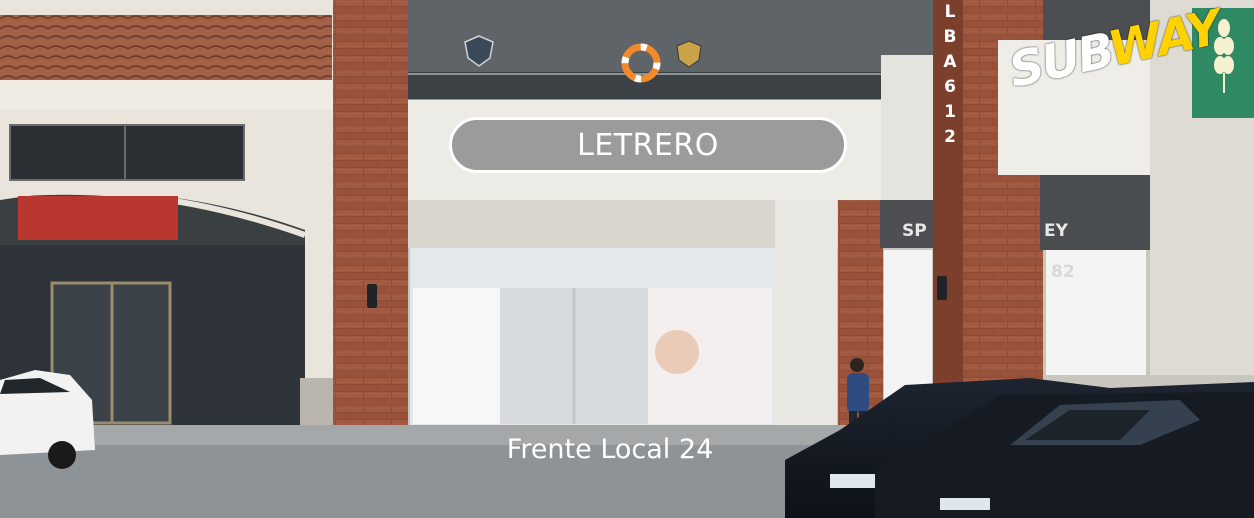 The width and height of the screenshot is (1254, 518). Describe the element at coordinates (689, 54) in the screenshot. I see `badge-icon` at that location.